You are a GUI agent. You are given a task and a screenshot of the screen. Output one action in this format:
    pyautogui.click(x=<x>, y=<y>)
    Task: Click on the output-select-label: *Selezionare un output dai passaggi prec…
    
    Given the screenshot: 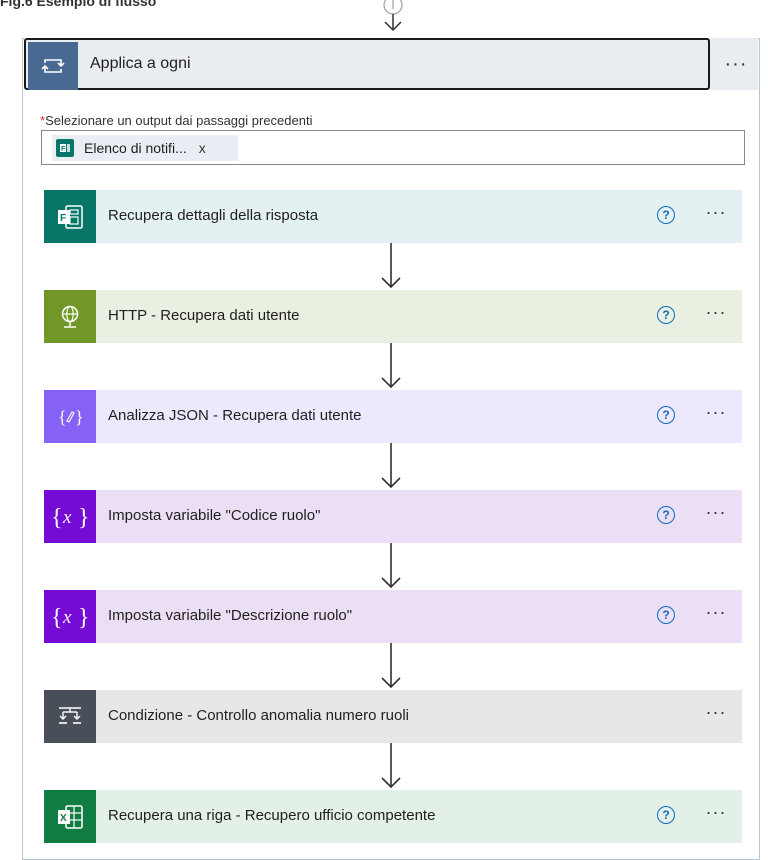 What is the action you would take?
    pyautogui.click(x=176, y=120)
    